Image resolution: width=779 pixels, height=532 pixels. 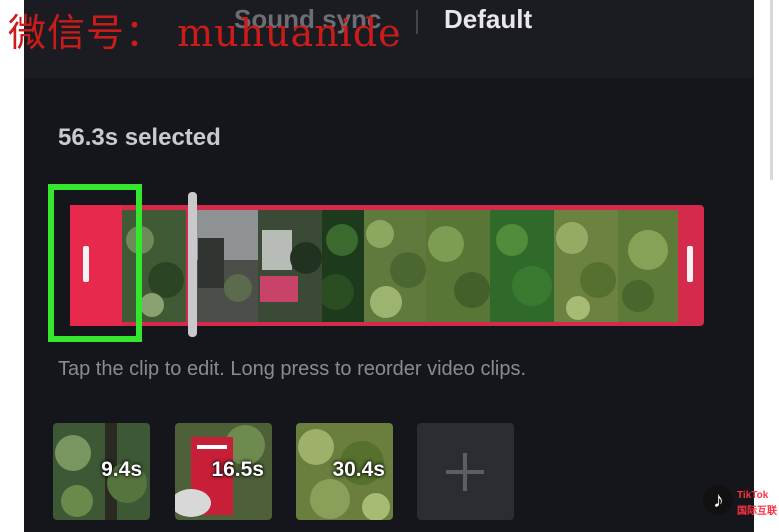 I want to click on clip-card: 16.5s, so click(x=223, y=471).